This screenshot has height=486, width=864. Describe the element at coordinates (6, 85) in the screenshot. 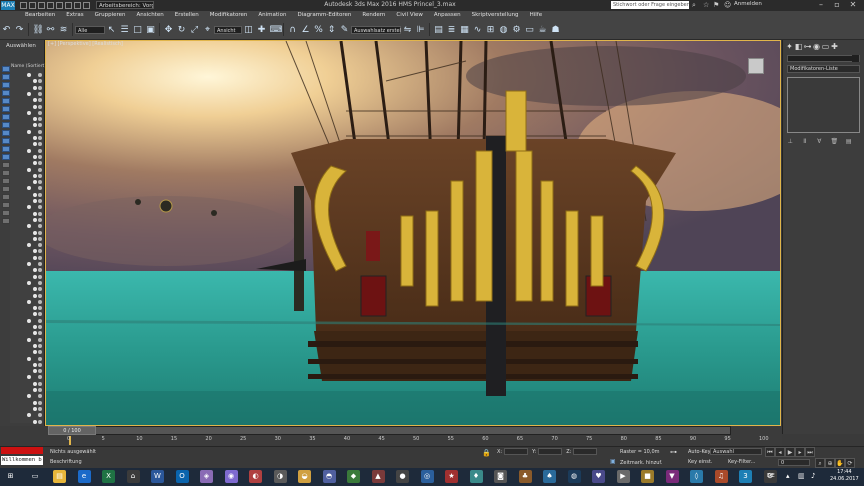

I see `display-all-icon` at that location.